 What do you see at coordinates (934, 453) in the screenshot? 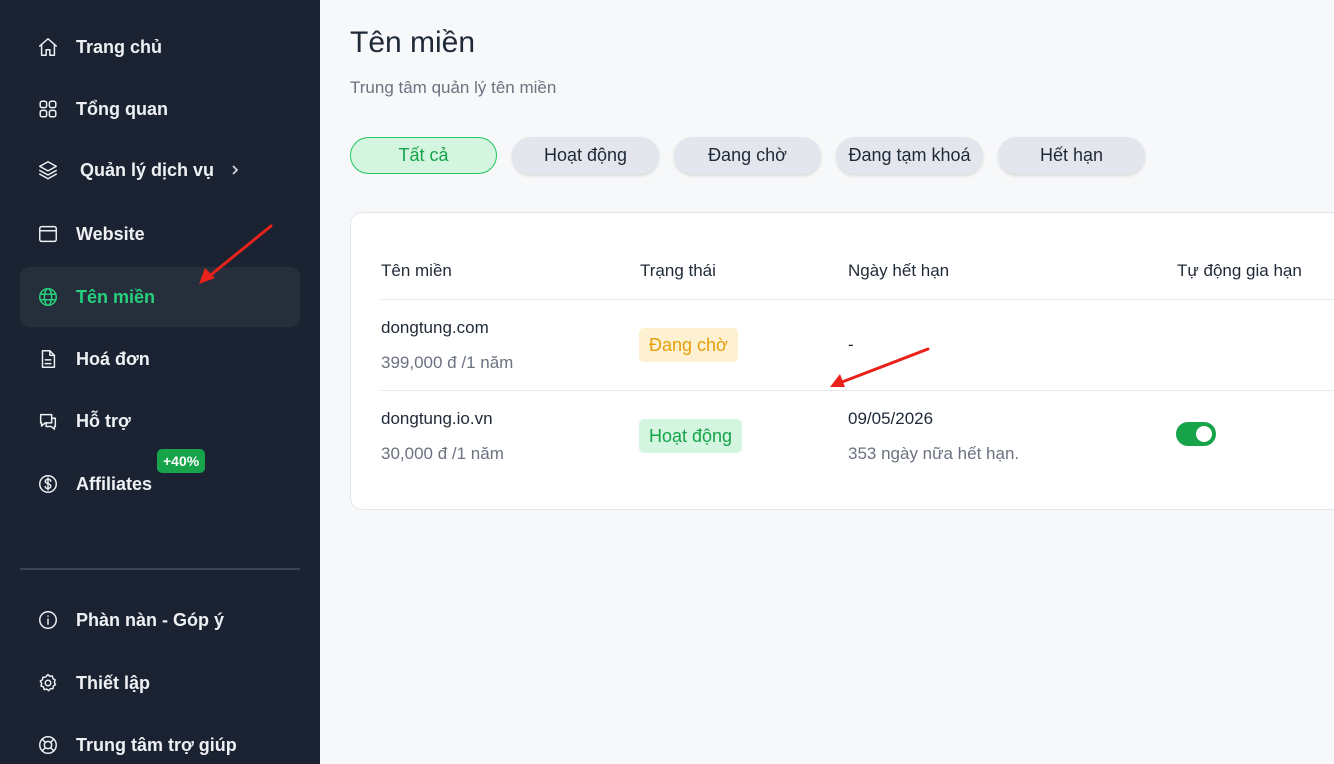
I see `days-remaining: 353 ngày nữa hết hạn.` at bounding box center [934, 453].